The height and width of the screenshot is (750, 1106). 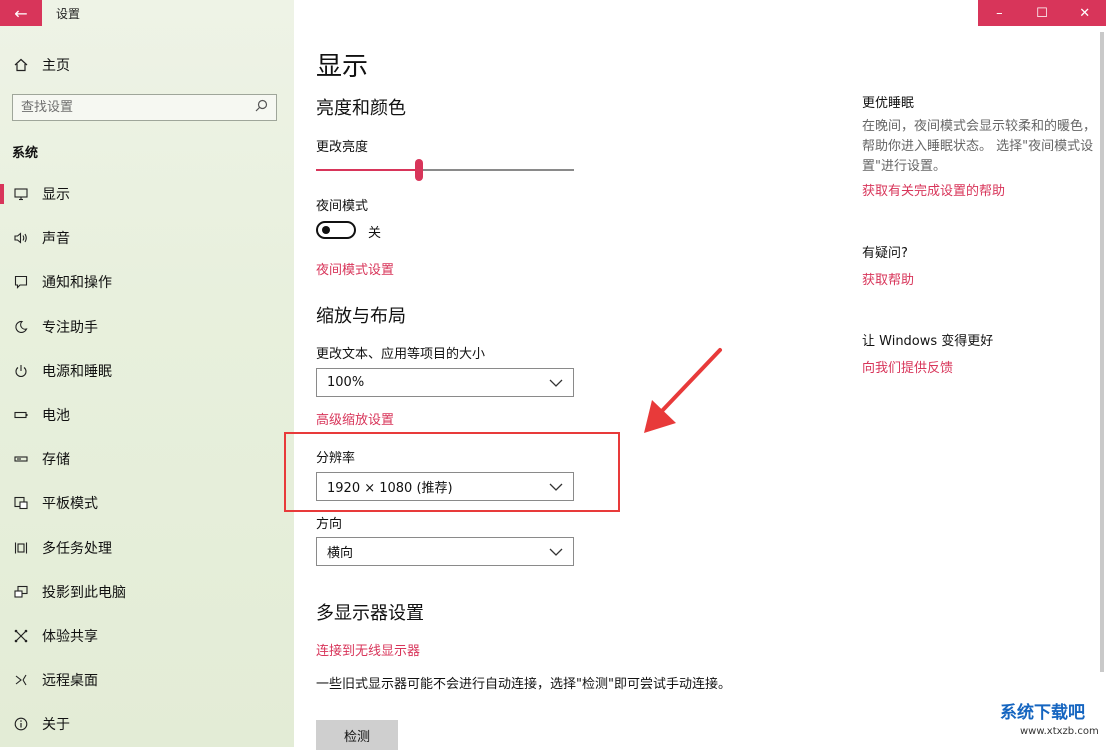 What do you see at coordinates (147, 65) in the screenshot?
I see `sidebar-item-home: 主页` at bounding box center [147, 65].